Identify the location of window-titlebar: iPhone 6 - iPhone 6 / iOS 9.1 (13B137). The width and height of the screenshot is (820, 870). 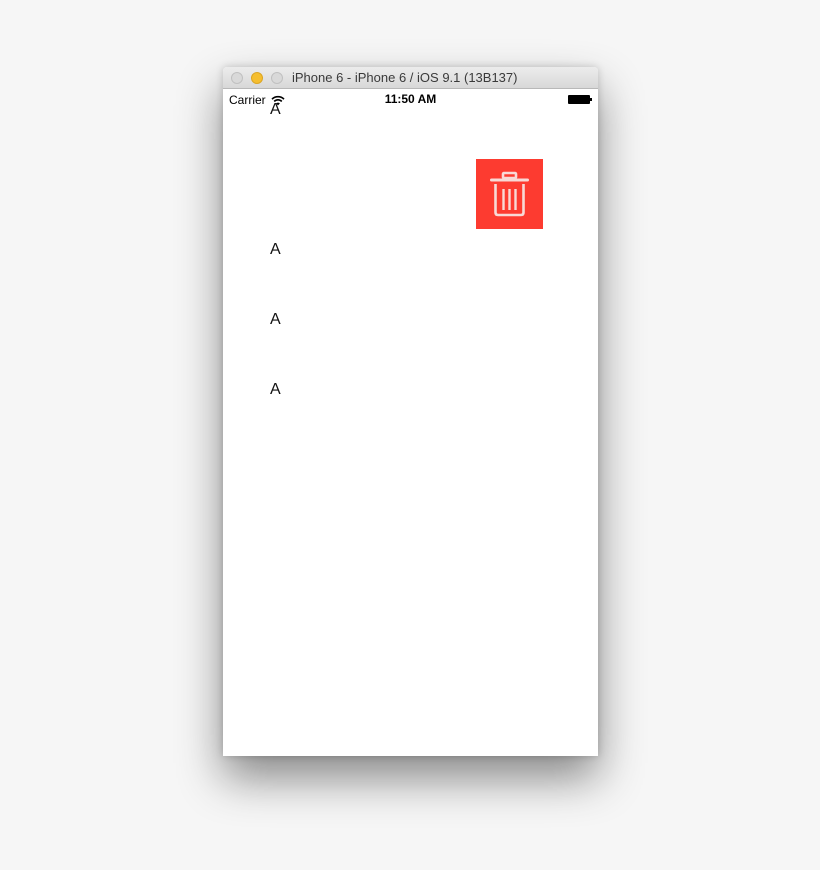
(410, 78).